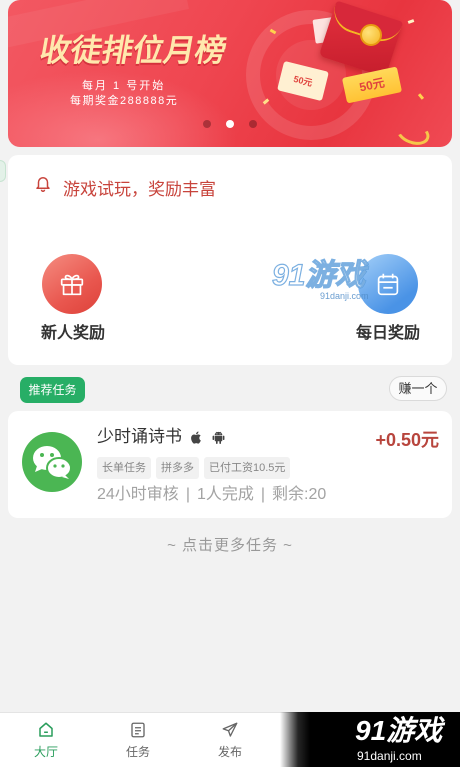 The image size is (460, 767). Describe the element at coordinates (124, 468) in the screenshot. I see `task-tag: 长单任务` at that location.